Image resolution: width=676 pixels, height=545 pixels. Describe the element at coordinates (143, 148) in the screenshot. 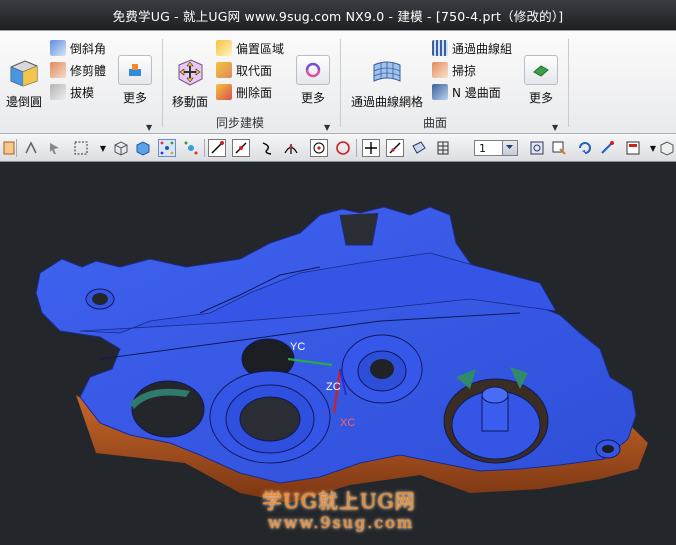

I see `cube-solid-icon` at that location.